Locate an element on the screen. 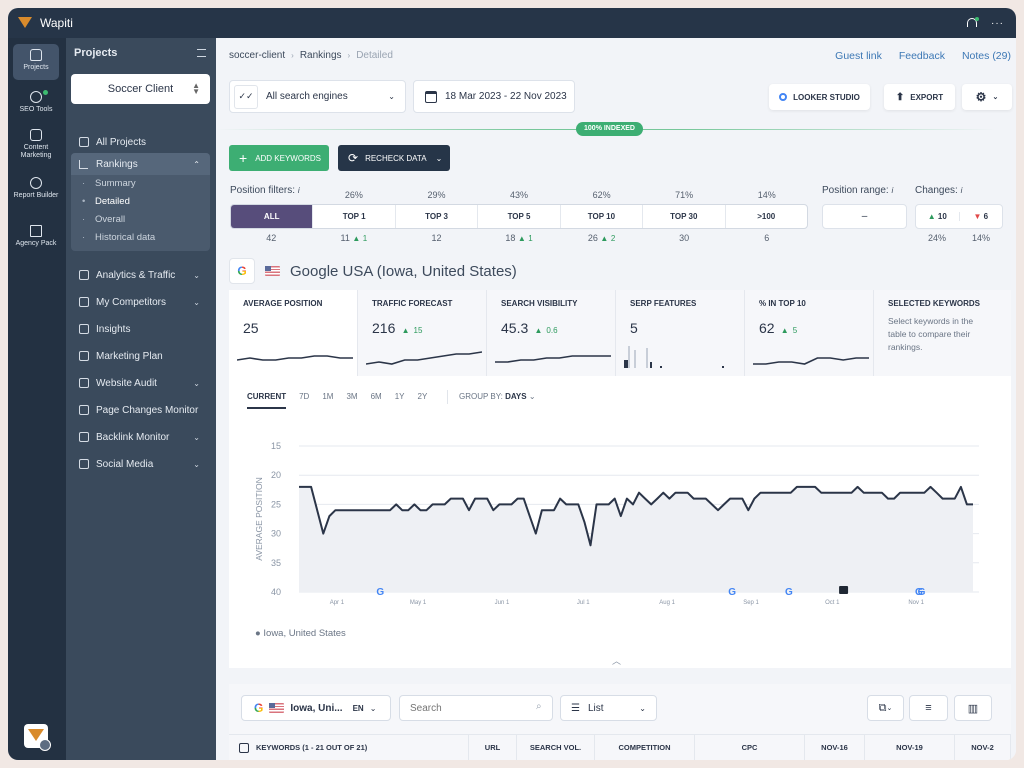 This screenshot has height=768, width=1024. rail-item-seo-tools: SEO Tools is located at coordinates (36, 103).